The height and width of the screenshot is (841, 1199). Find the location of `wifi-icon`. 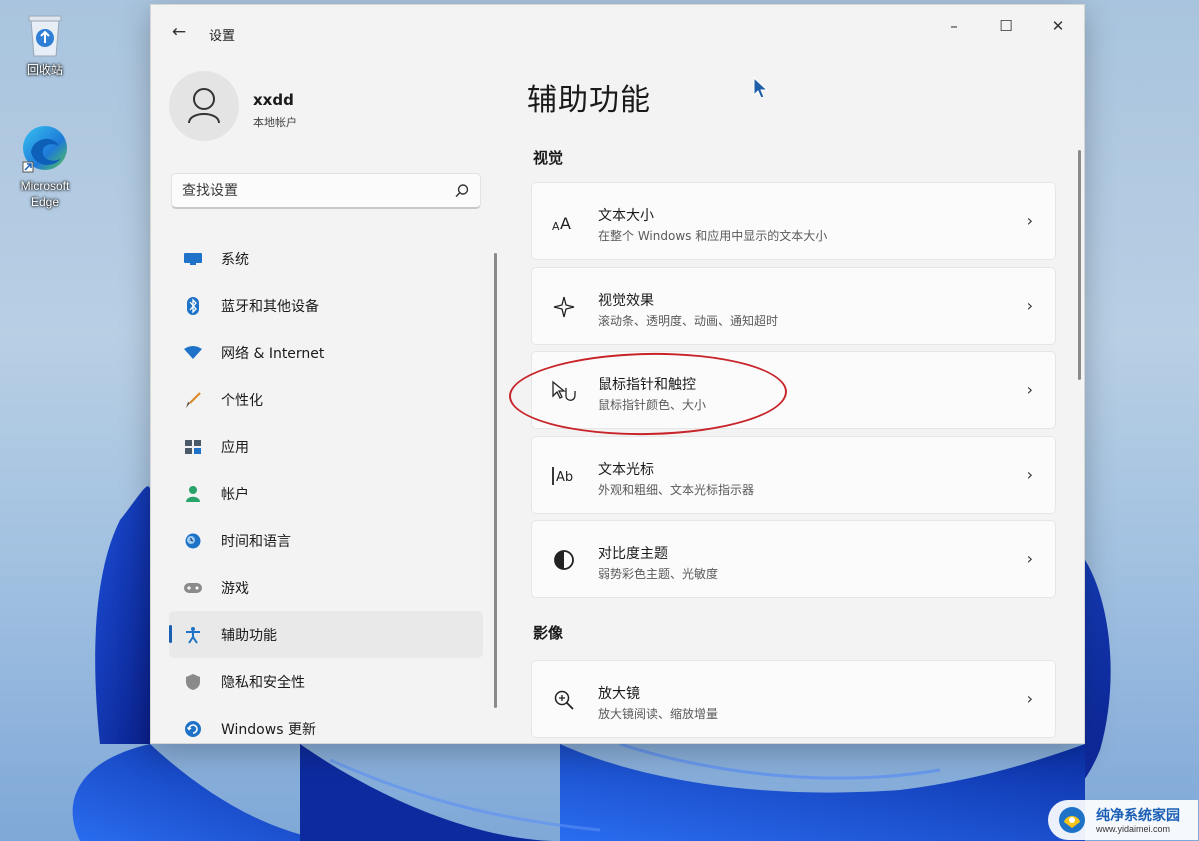

wifi-icon is located at coordinates (193, 353).